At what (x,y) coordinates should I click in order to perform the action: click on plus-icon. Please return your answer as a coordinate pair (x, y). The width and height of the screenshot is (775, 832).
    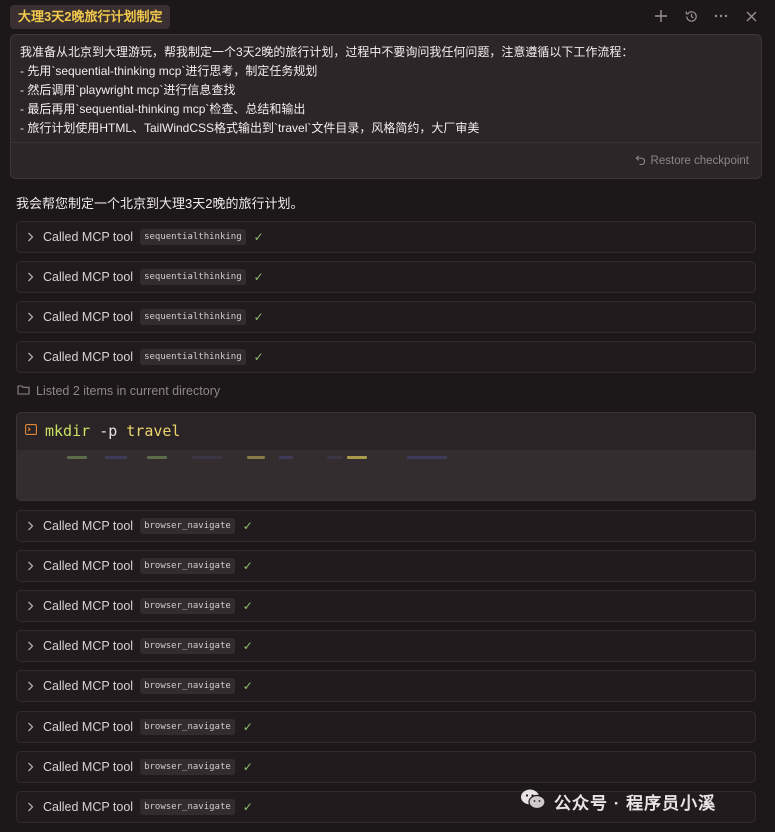
    Looking at the image, I should click on (661, 16).